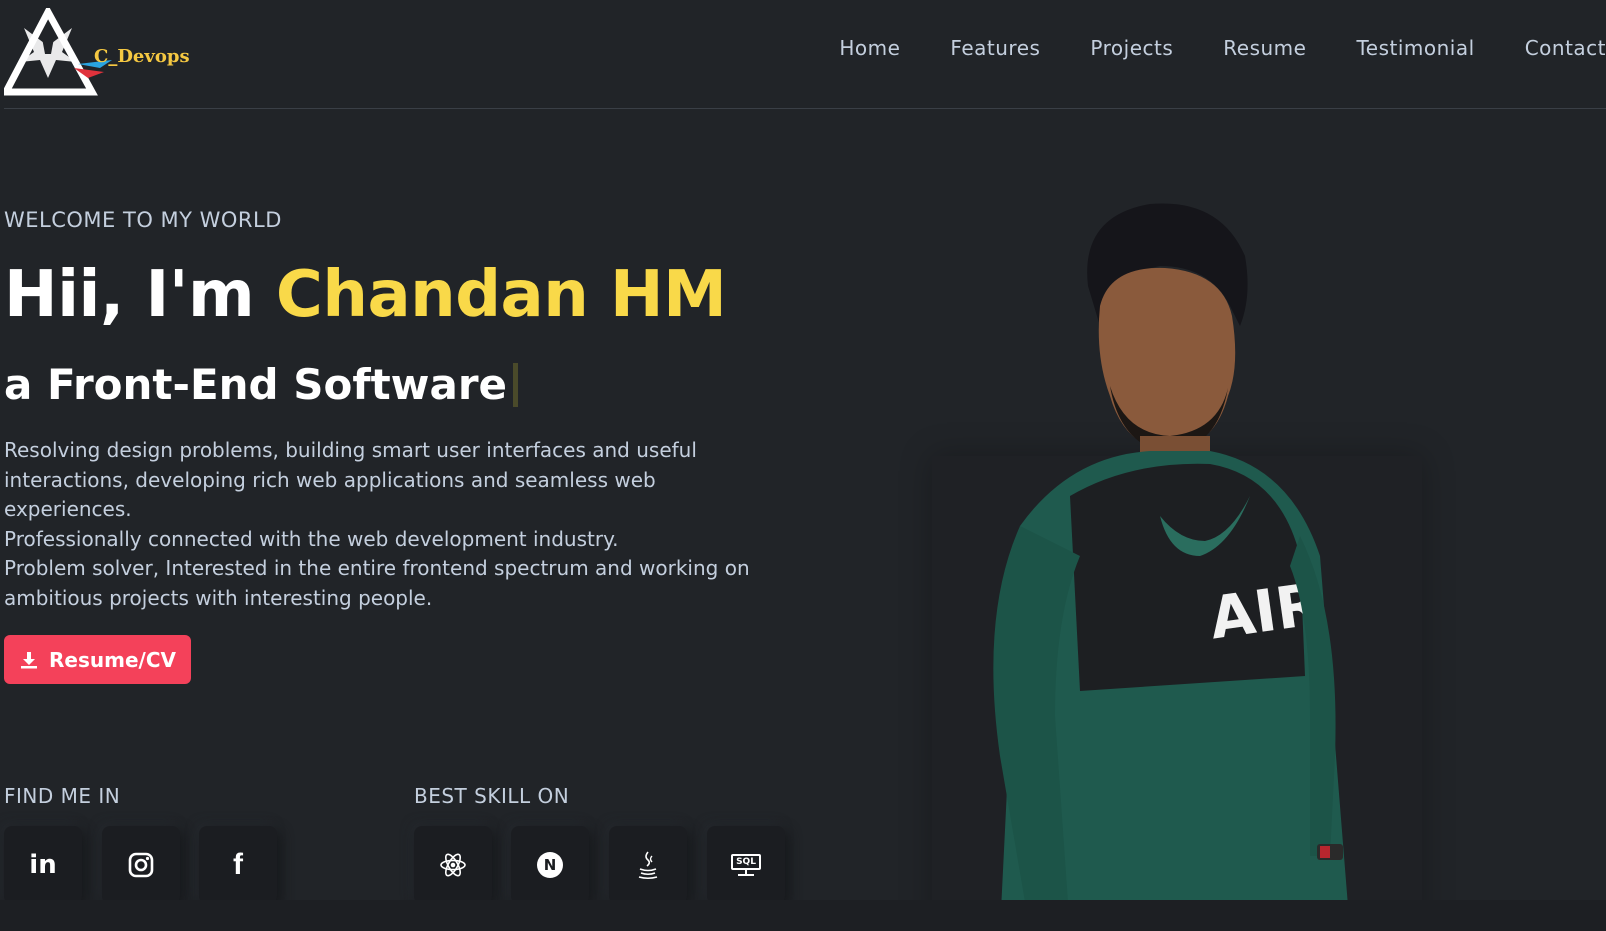 The image size is (1606, 931). I want to click on instagram-link, so click(141, 865).